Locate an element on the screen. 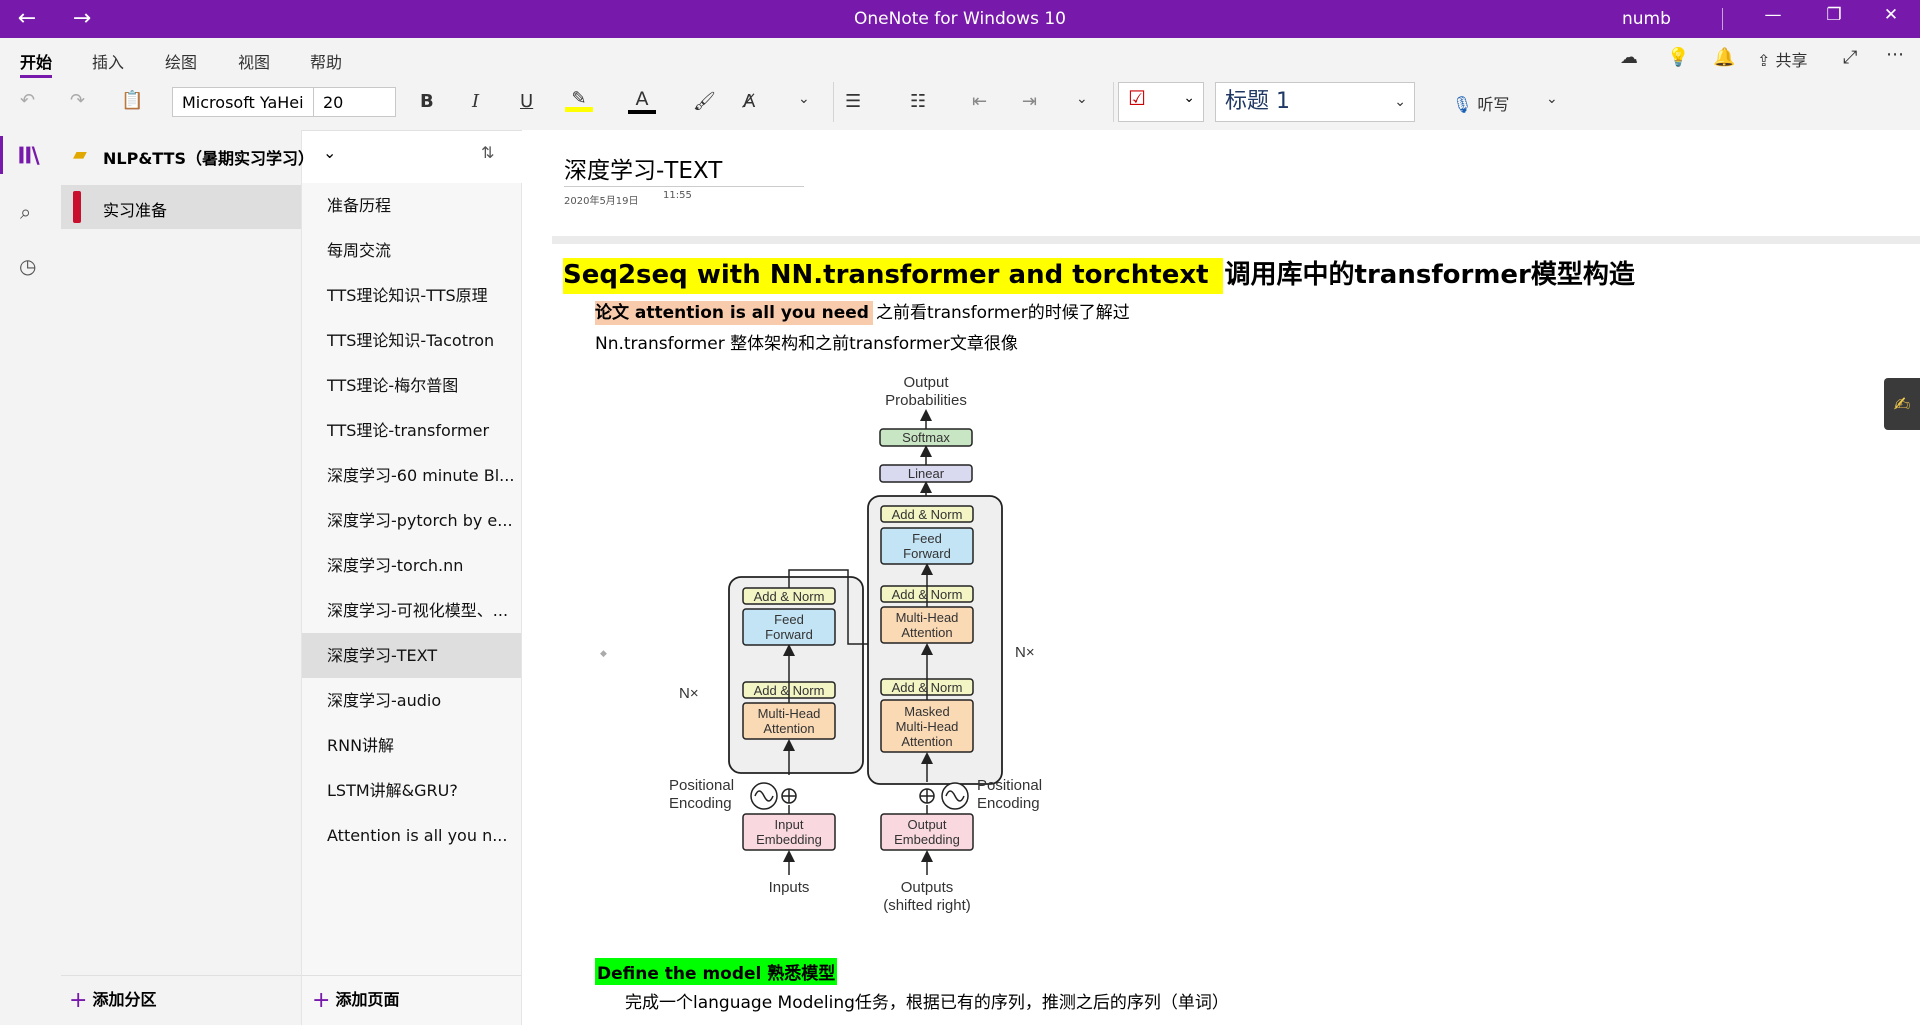 This screenshot has height=1025, width=1920. indent-icon: ⇥ is located at coordinates (1029, 101).